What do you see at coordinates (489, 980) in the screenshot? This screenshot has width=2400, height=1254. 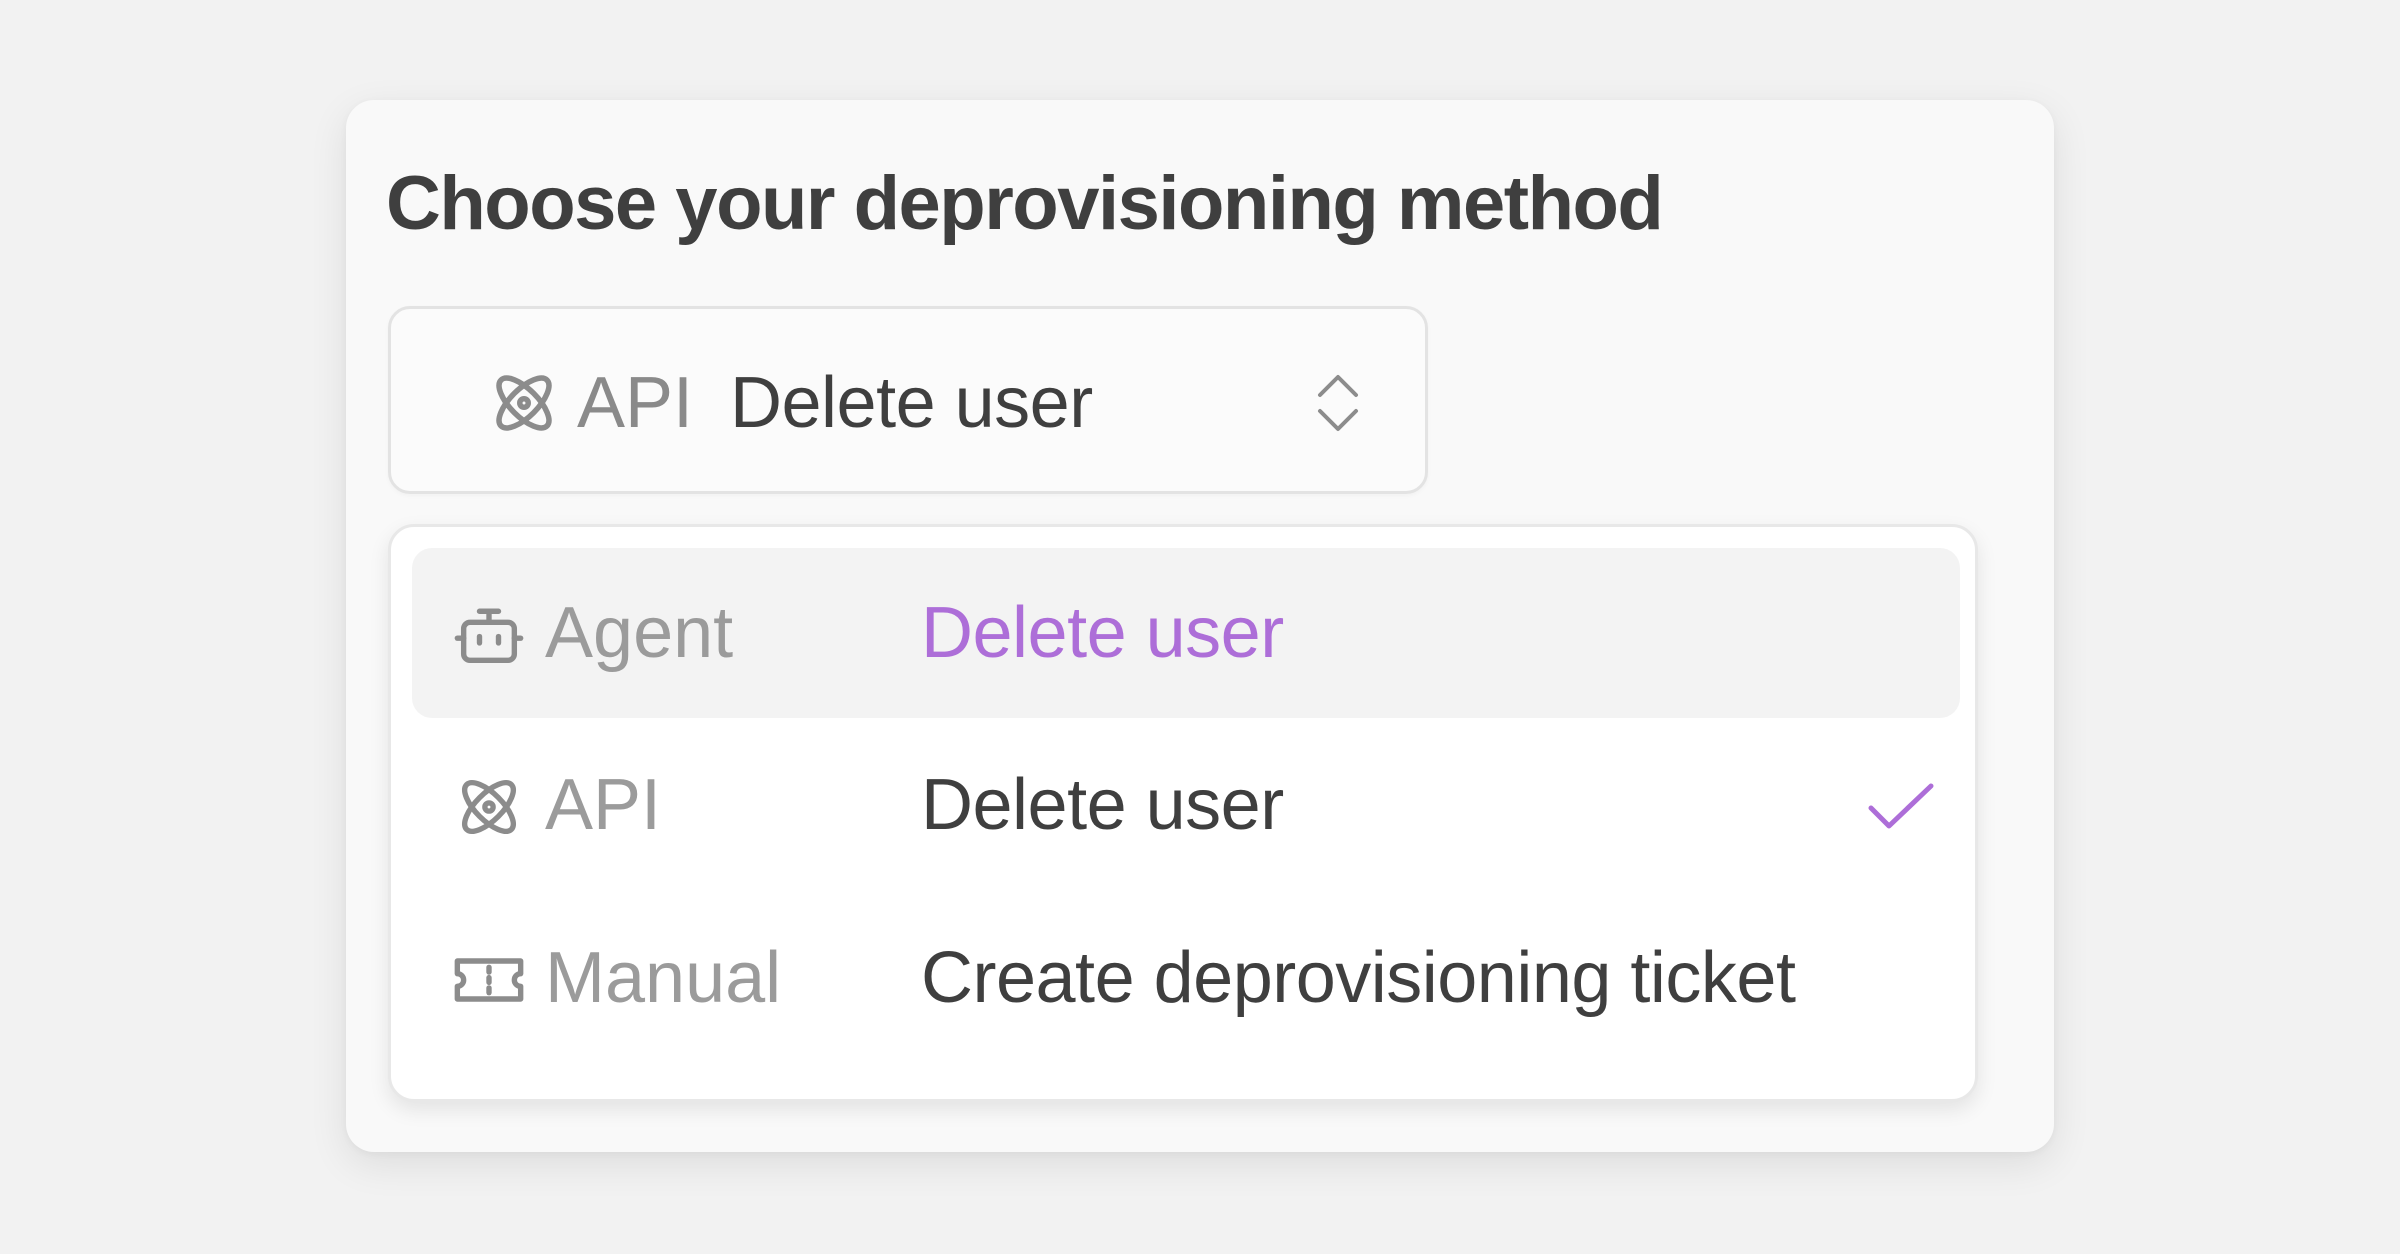 I see `ticket-icon` at bounding box center [489, 980].